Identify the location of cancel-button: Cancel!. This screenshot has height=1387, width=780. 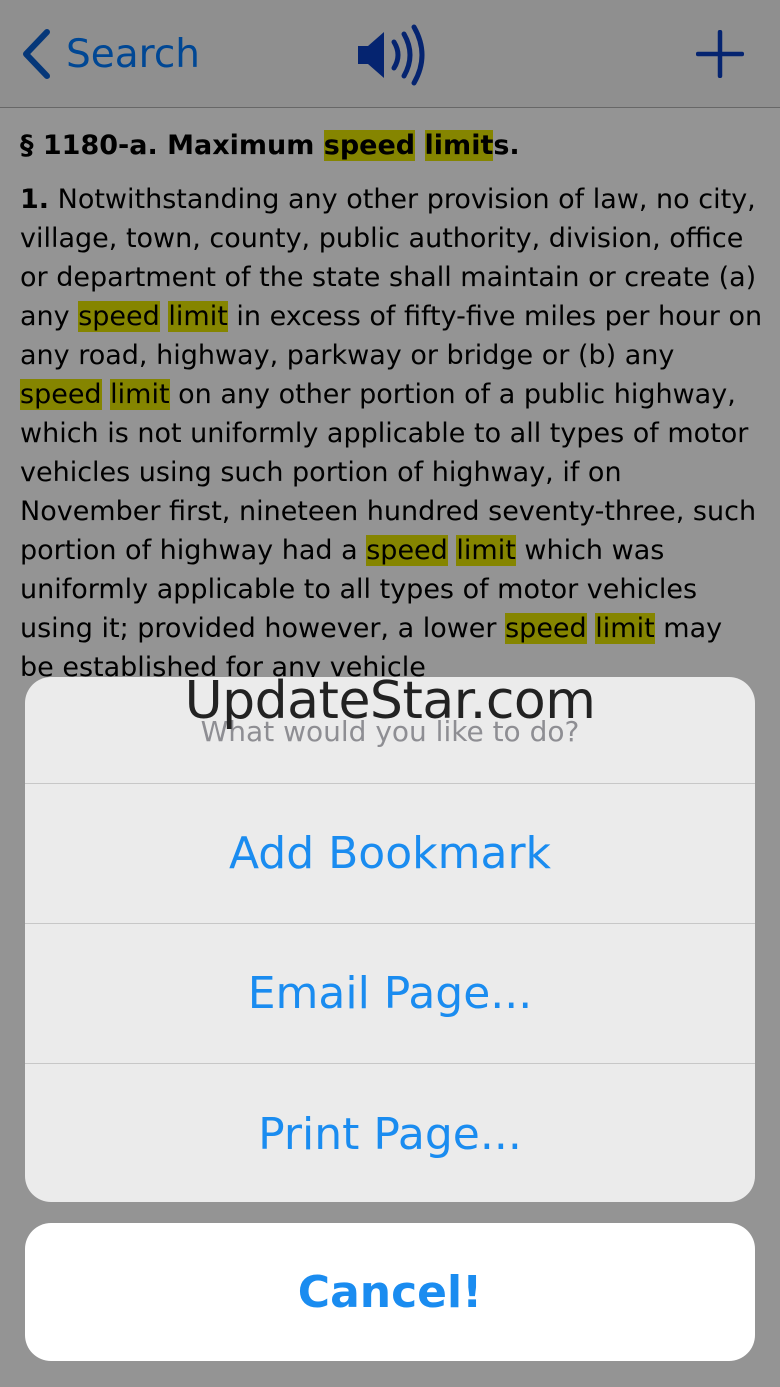
(390, 1292).